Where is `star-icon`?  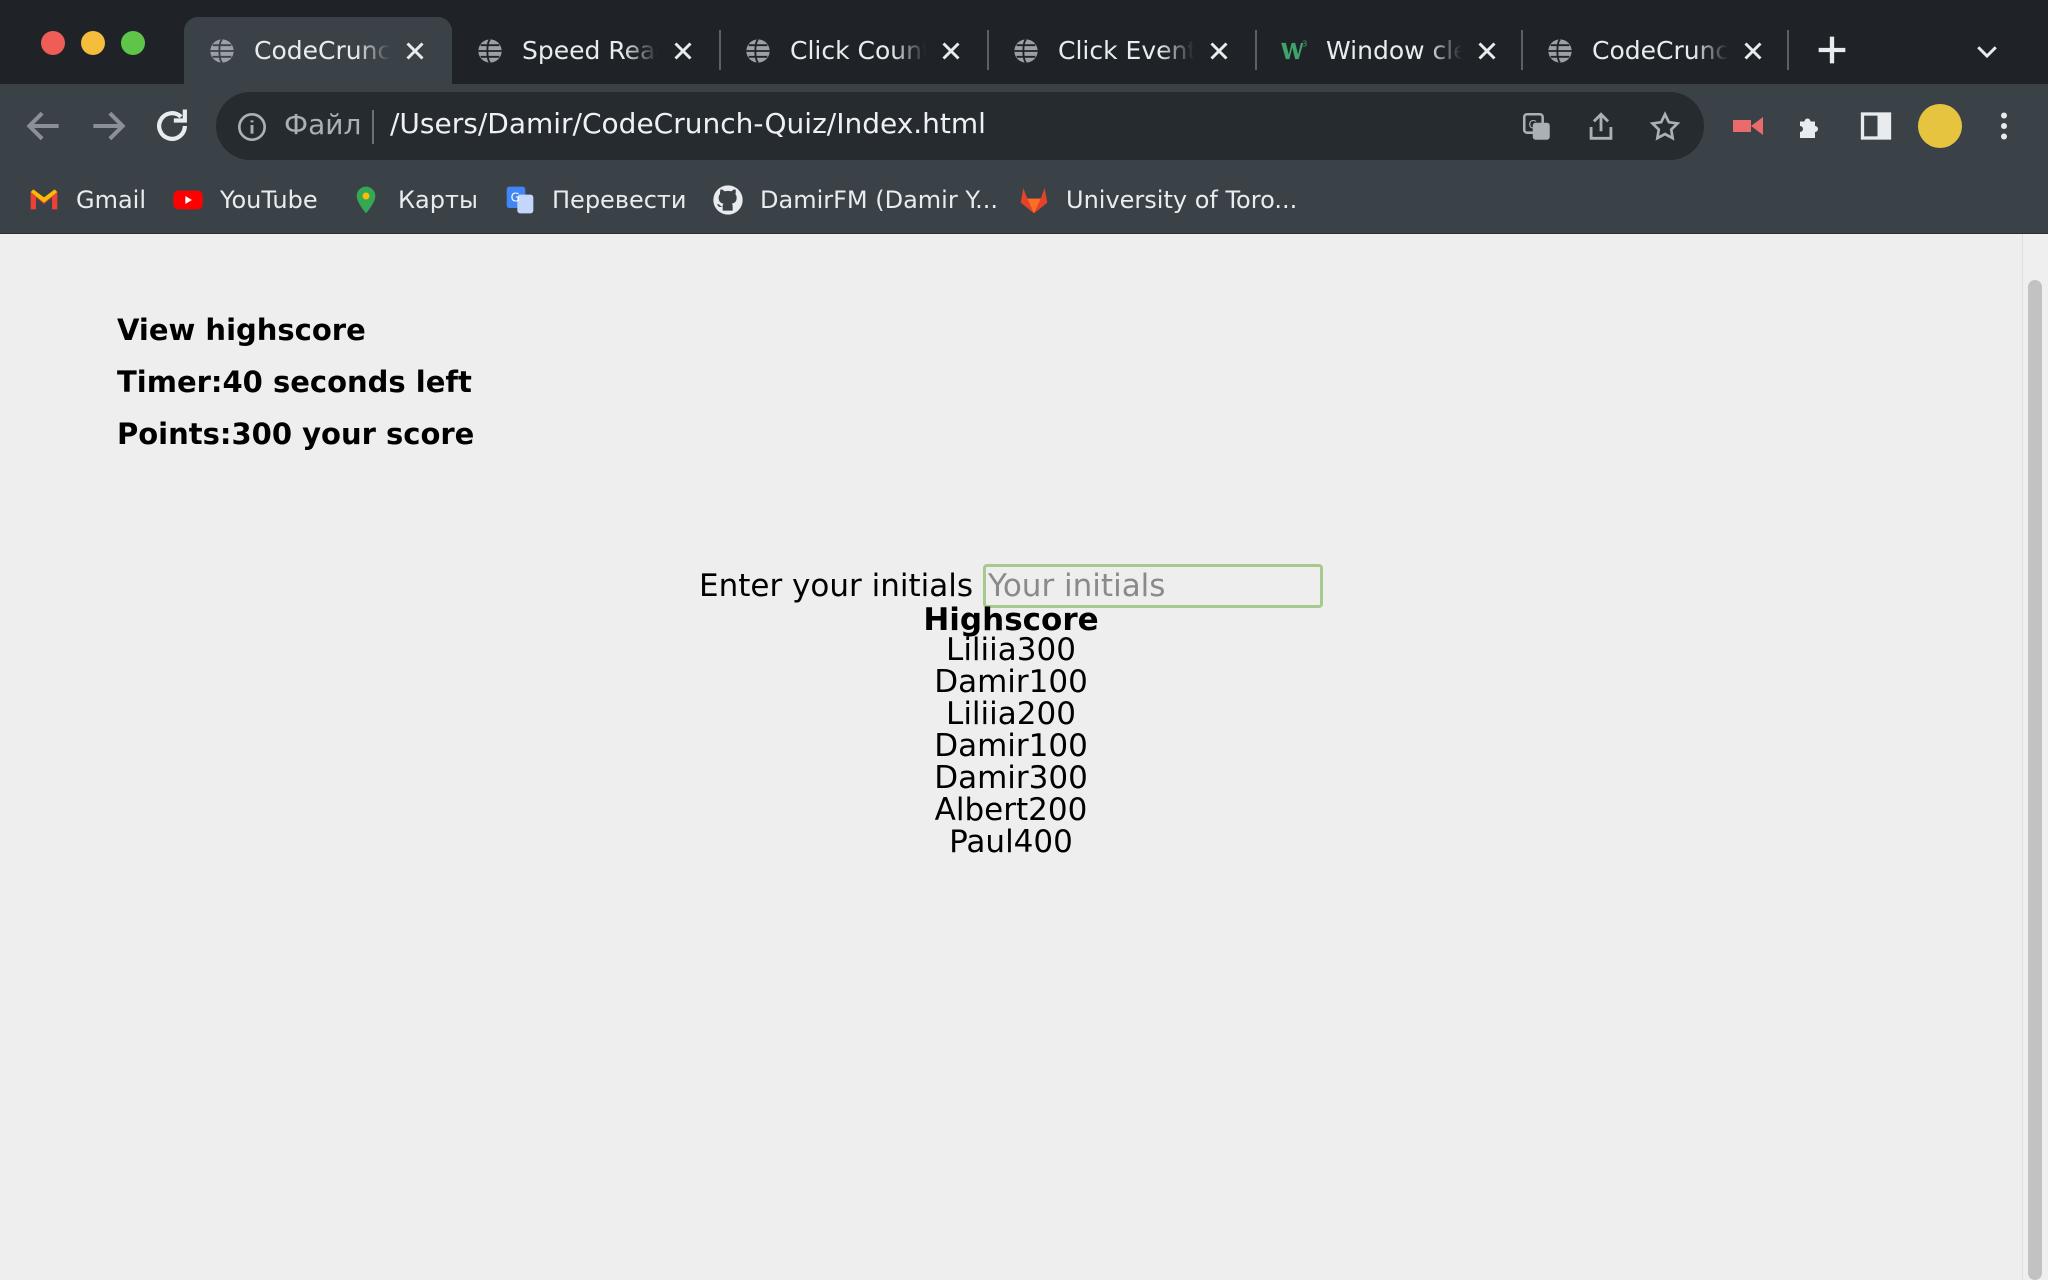 star-icon is located at coordinates (1665, 127).